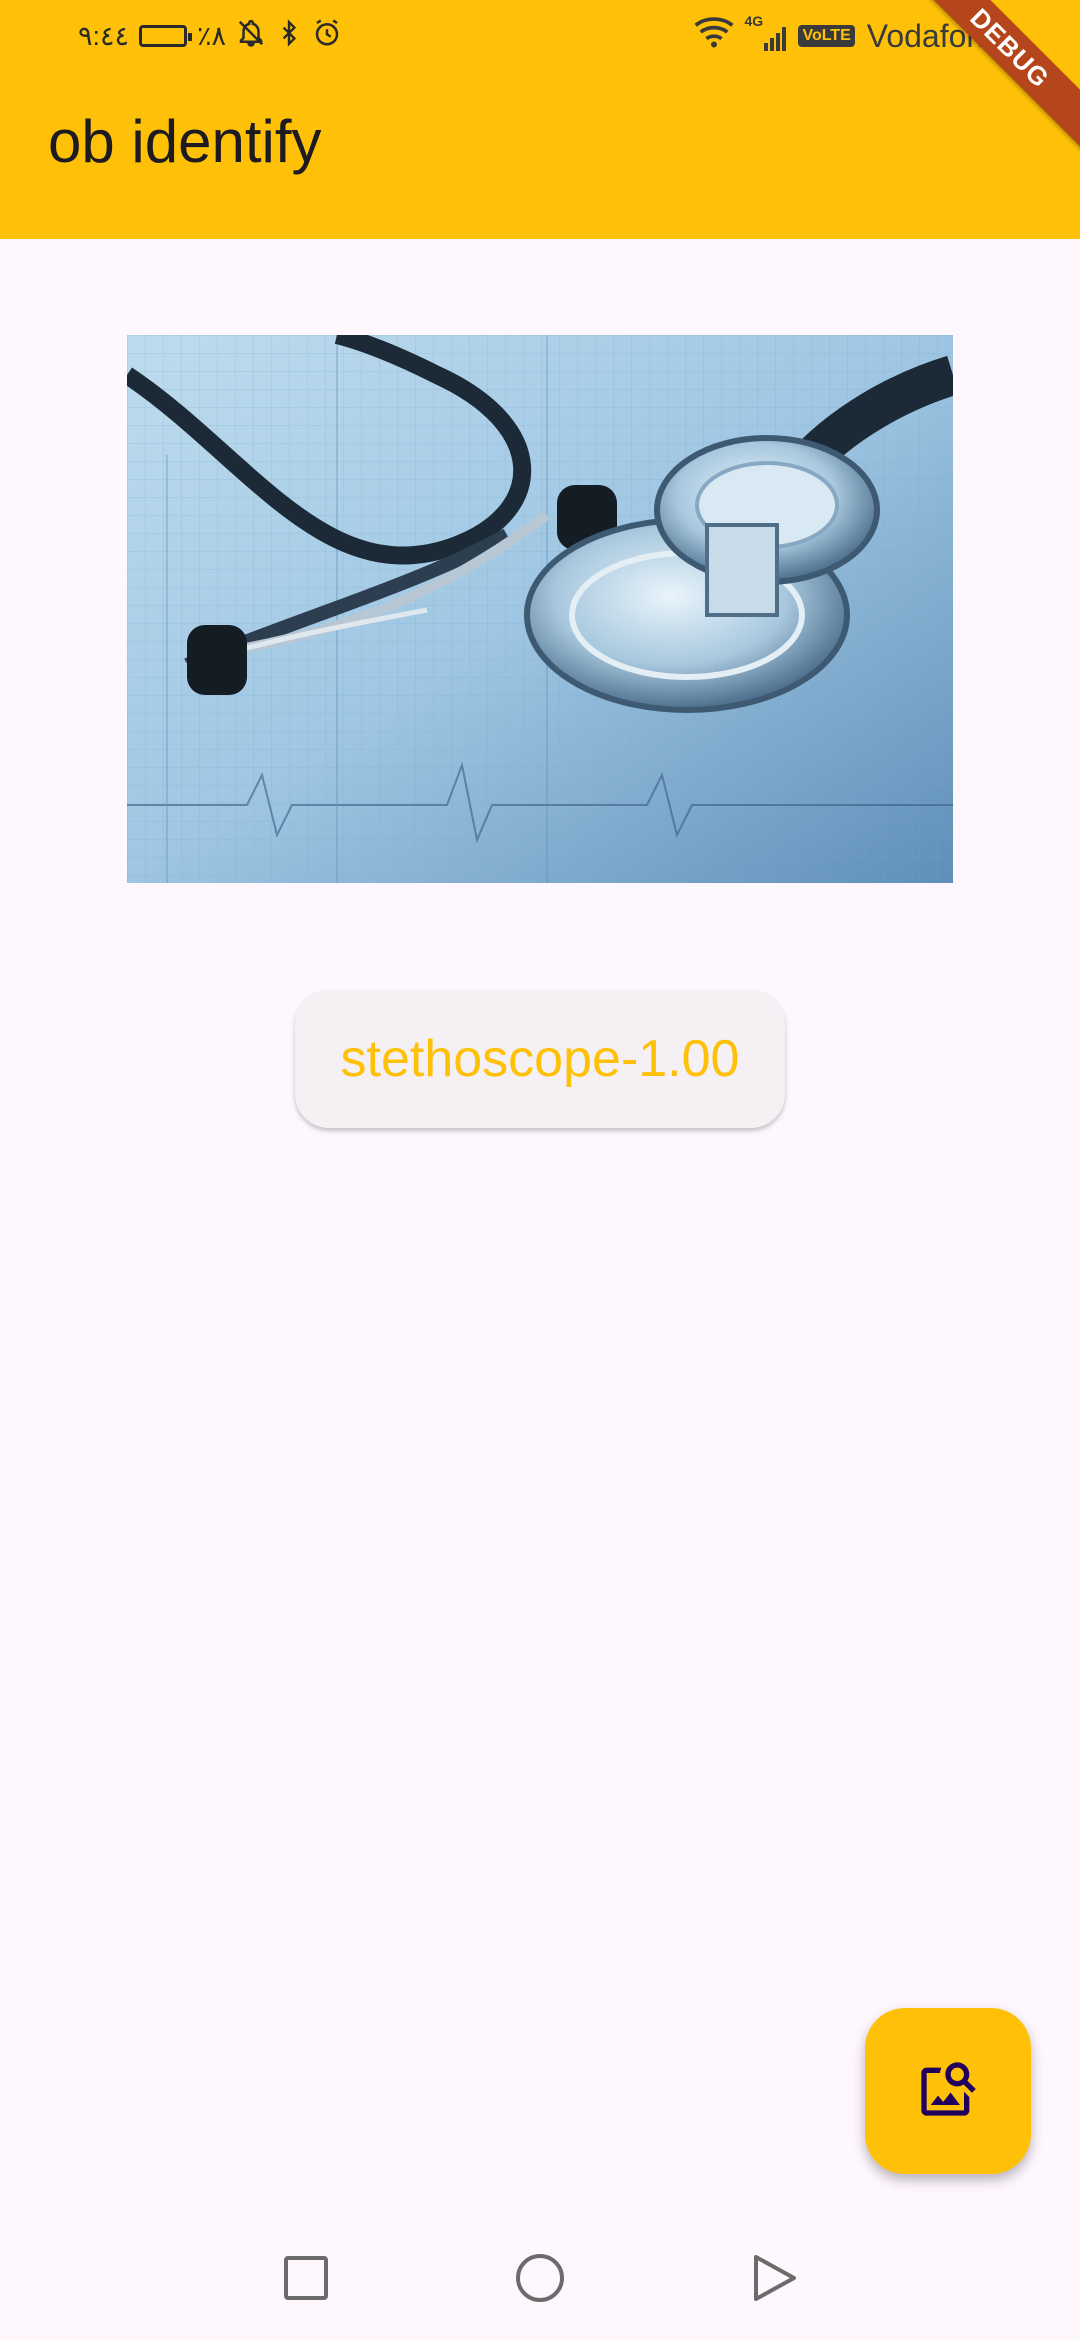  I want to click on battery-icon, so click(166, 36).